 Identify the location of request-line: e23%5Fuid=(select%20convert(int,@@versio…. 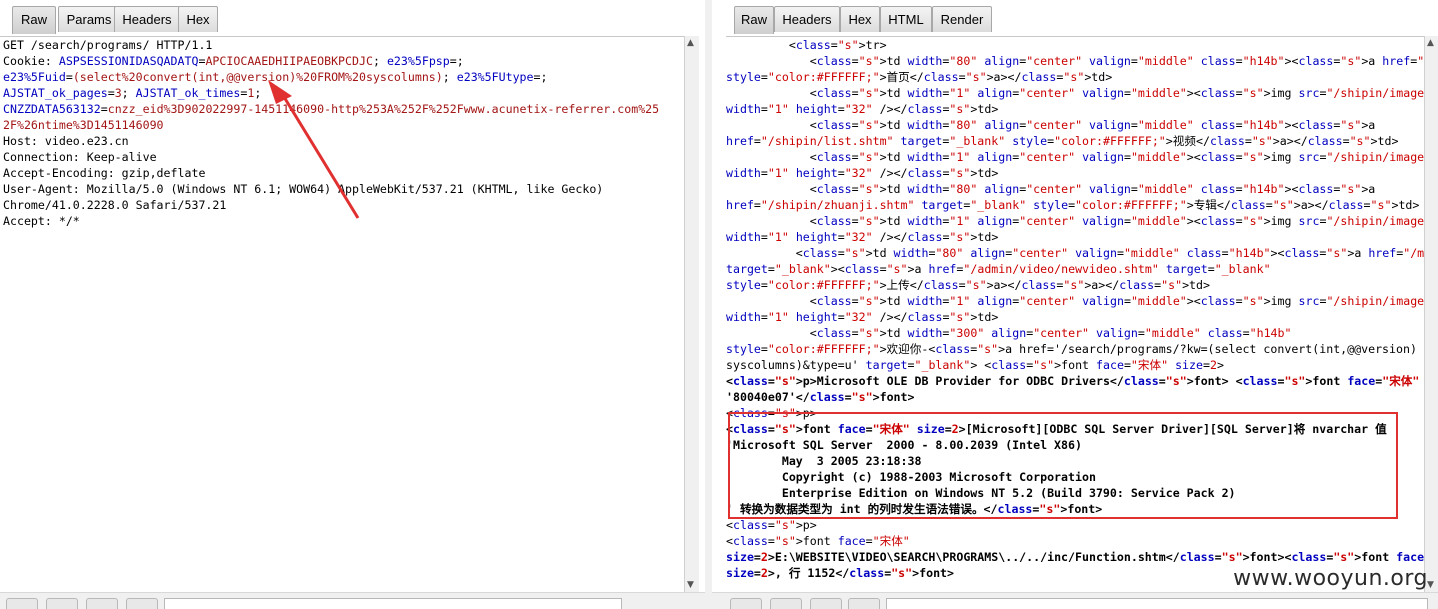
(275, 77).